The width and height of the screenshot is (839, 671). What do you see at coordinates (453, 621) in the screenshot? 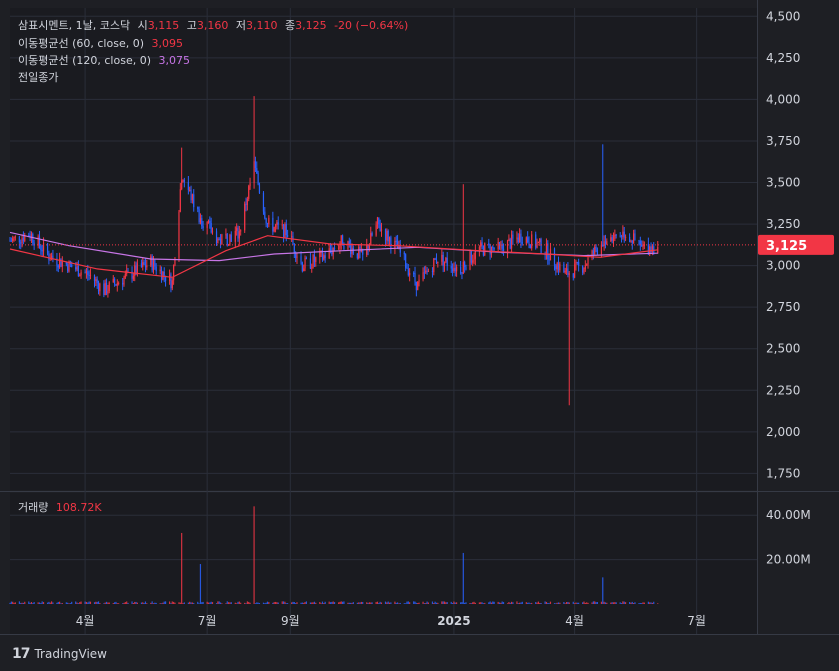
I see `time-tick-label: 2025` at bounding box center [453, 621].